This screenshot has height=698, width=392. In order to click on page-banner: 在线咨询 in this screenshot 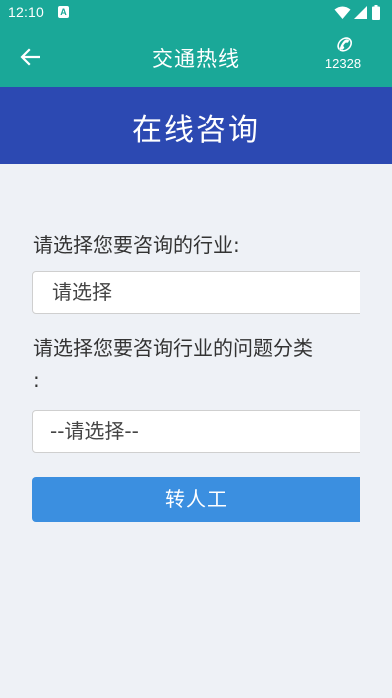, I will do `click(196, 125)`.